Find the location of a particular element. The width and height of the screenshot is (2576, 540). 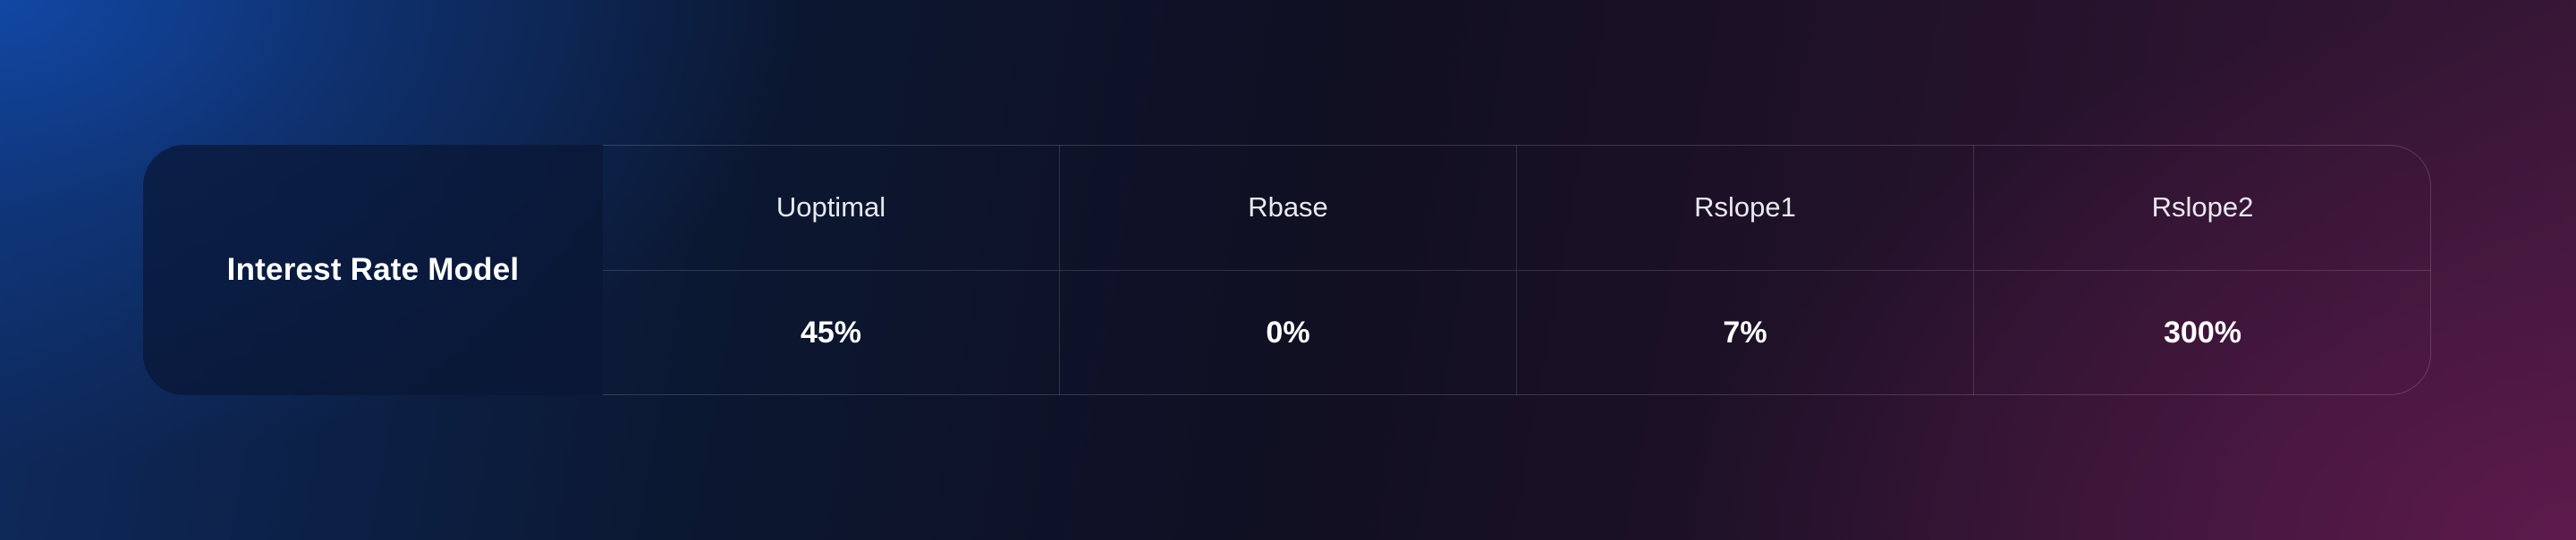

column-header-rslope2: Rslope2 is located at coordinates (2202, 208).